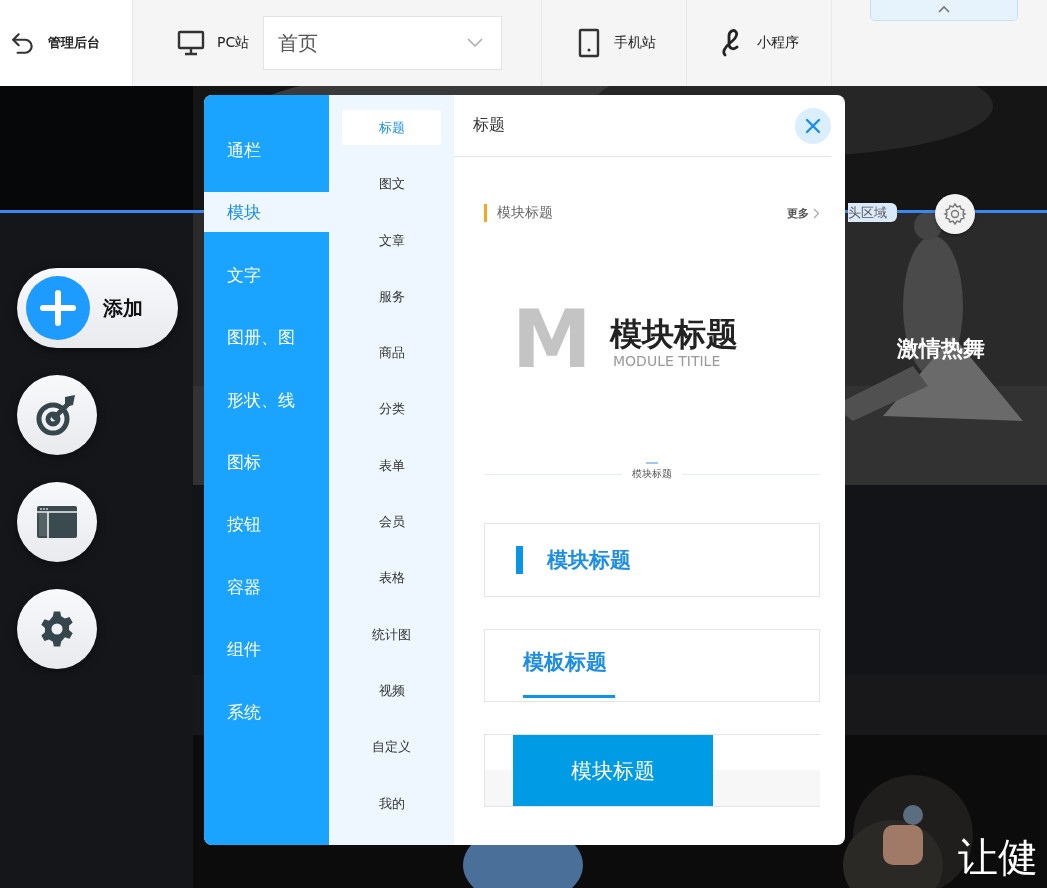 The width and height of the screenshot is (1047, 888). I want to click on close-icon, so click(813, 125).